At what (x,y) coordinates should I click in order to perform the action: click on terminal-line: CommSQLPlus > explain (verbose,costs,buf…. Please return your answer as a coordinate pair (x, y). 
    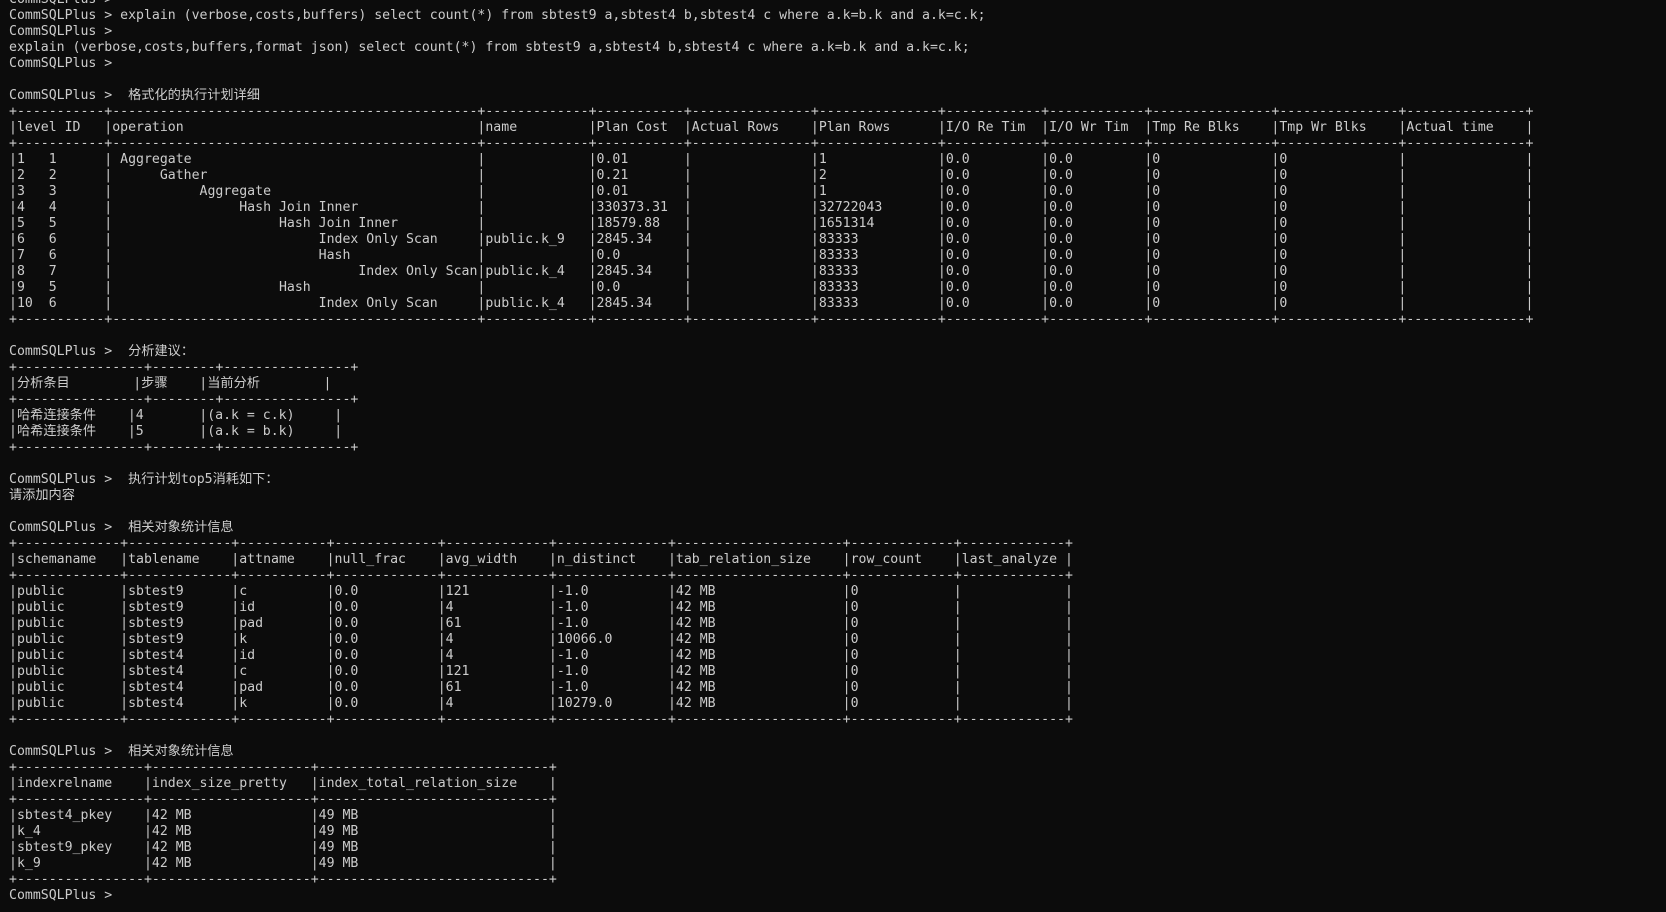
    Looking at the image, I should click on (497, 15).